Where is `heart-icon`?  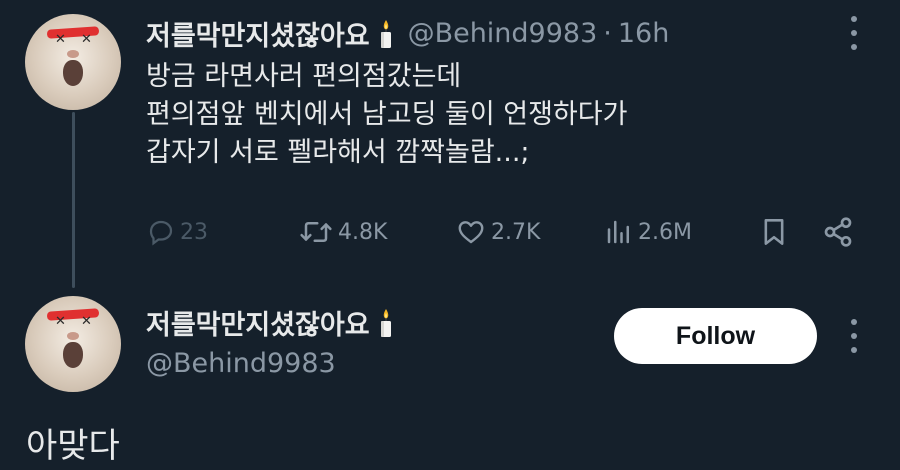
heart-icon is located at coordinates (471, 232).